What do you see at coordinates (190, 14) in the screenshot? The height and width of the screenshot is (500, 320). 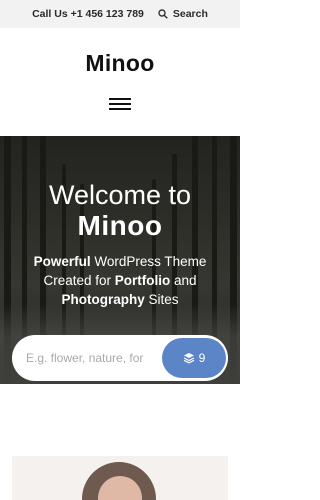 I see `search-label: Search` at bounding box center [190, 14].